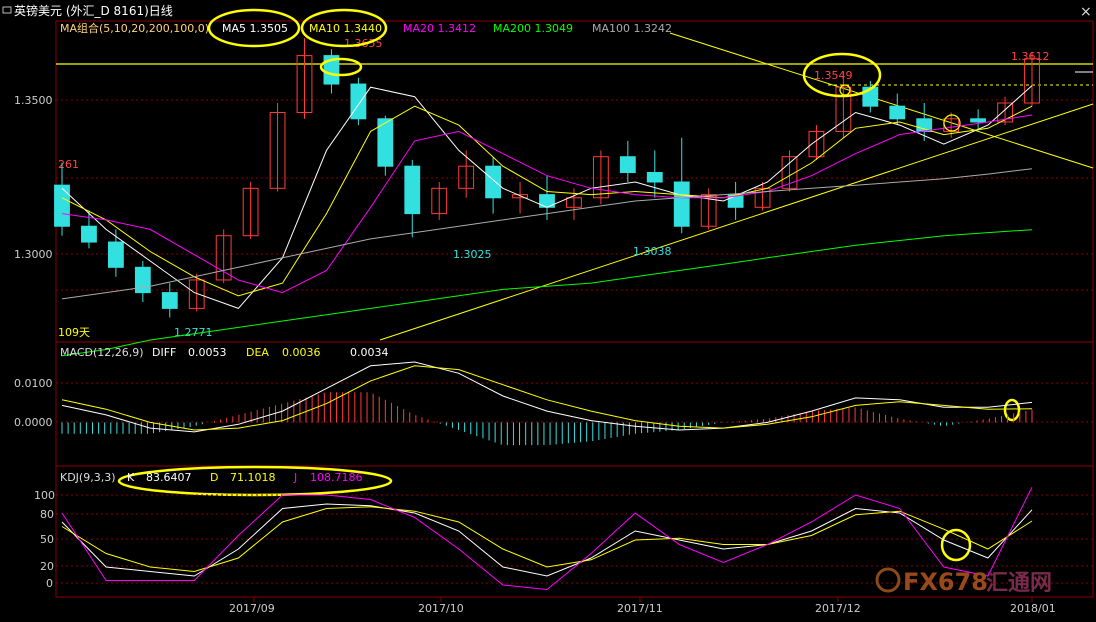  Describe the element at coordinates (574, 605) in the screenshot. I see `x-axis: 2017/09 2017/10 2017/11 2017/12 2018/01` at that location.